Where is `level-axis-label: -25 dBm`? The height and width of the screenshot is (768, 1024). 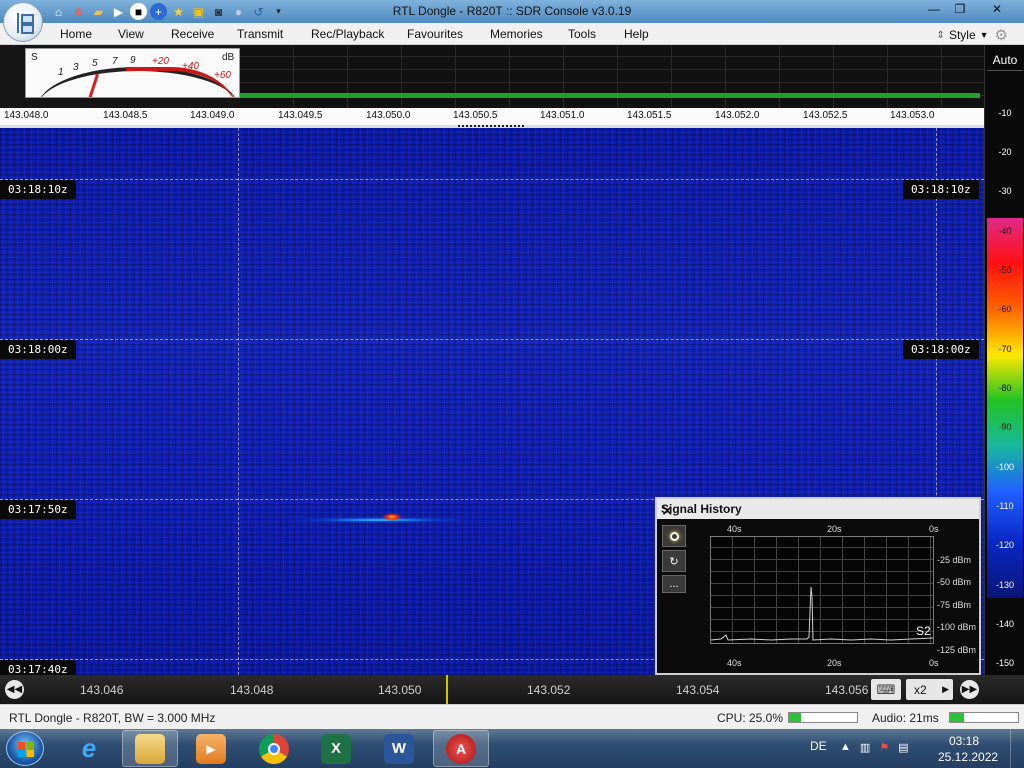
level-axis-label: -25 dBm is located at coordinates (954, 560).